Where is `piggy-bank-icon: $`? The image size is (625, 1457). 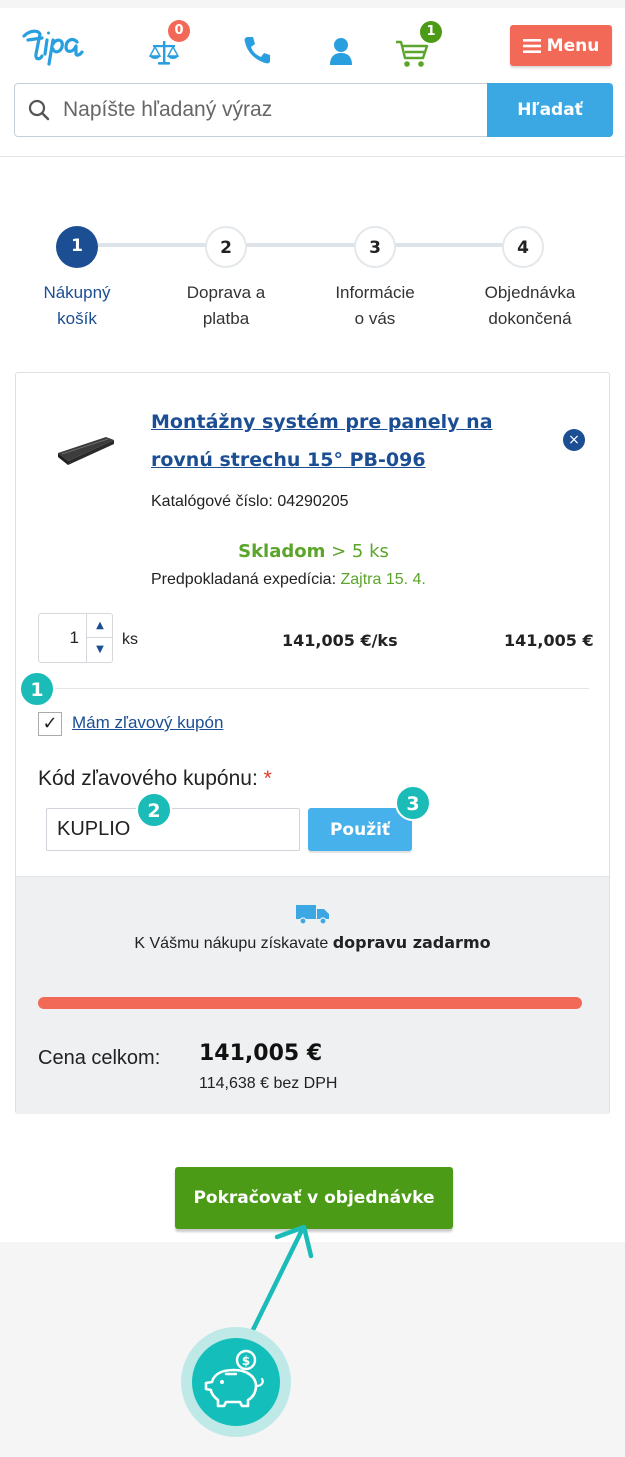
piggy-bank-icon: $ is located at coordinates (234, 1378).